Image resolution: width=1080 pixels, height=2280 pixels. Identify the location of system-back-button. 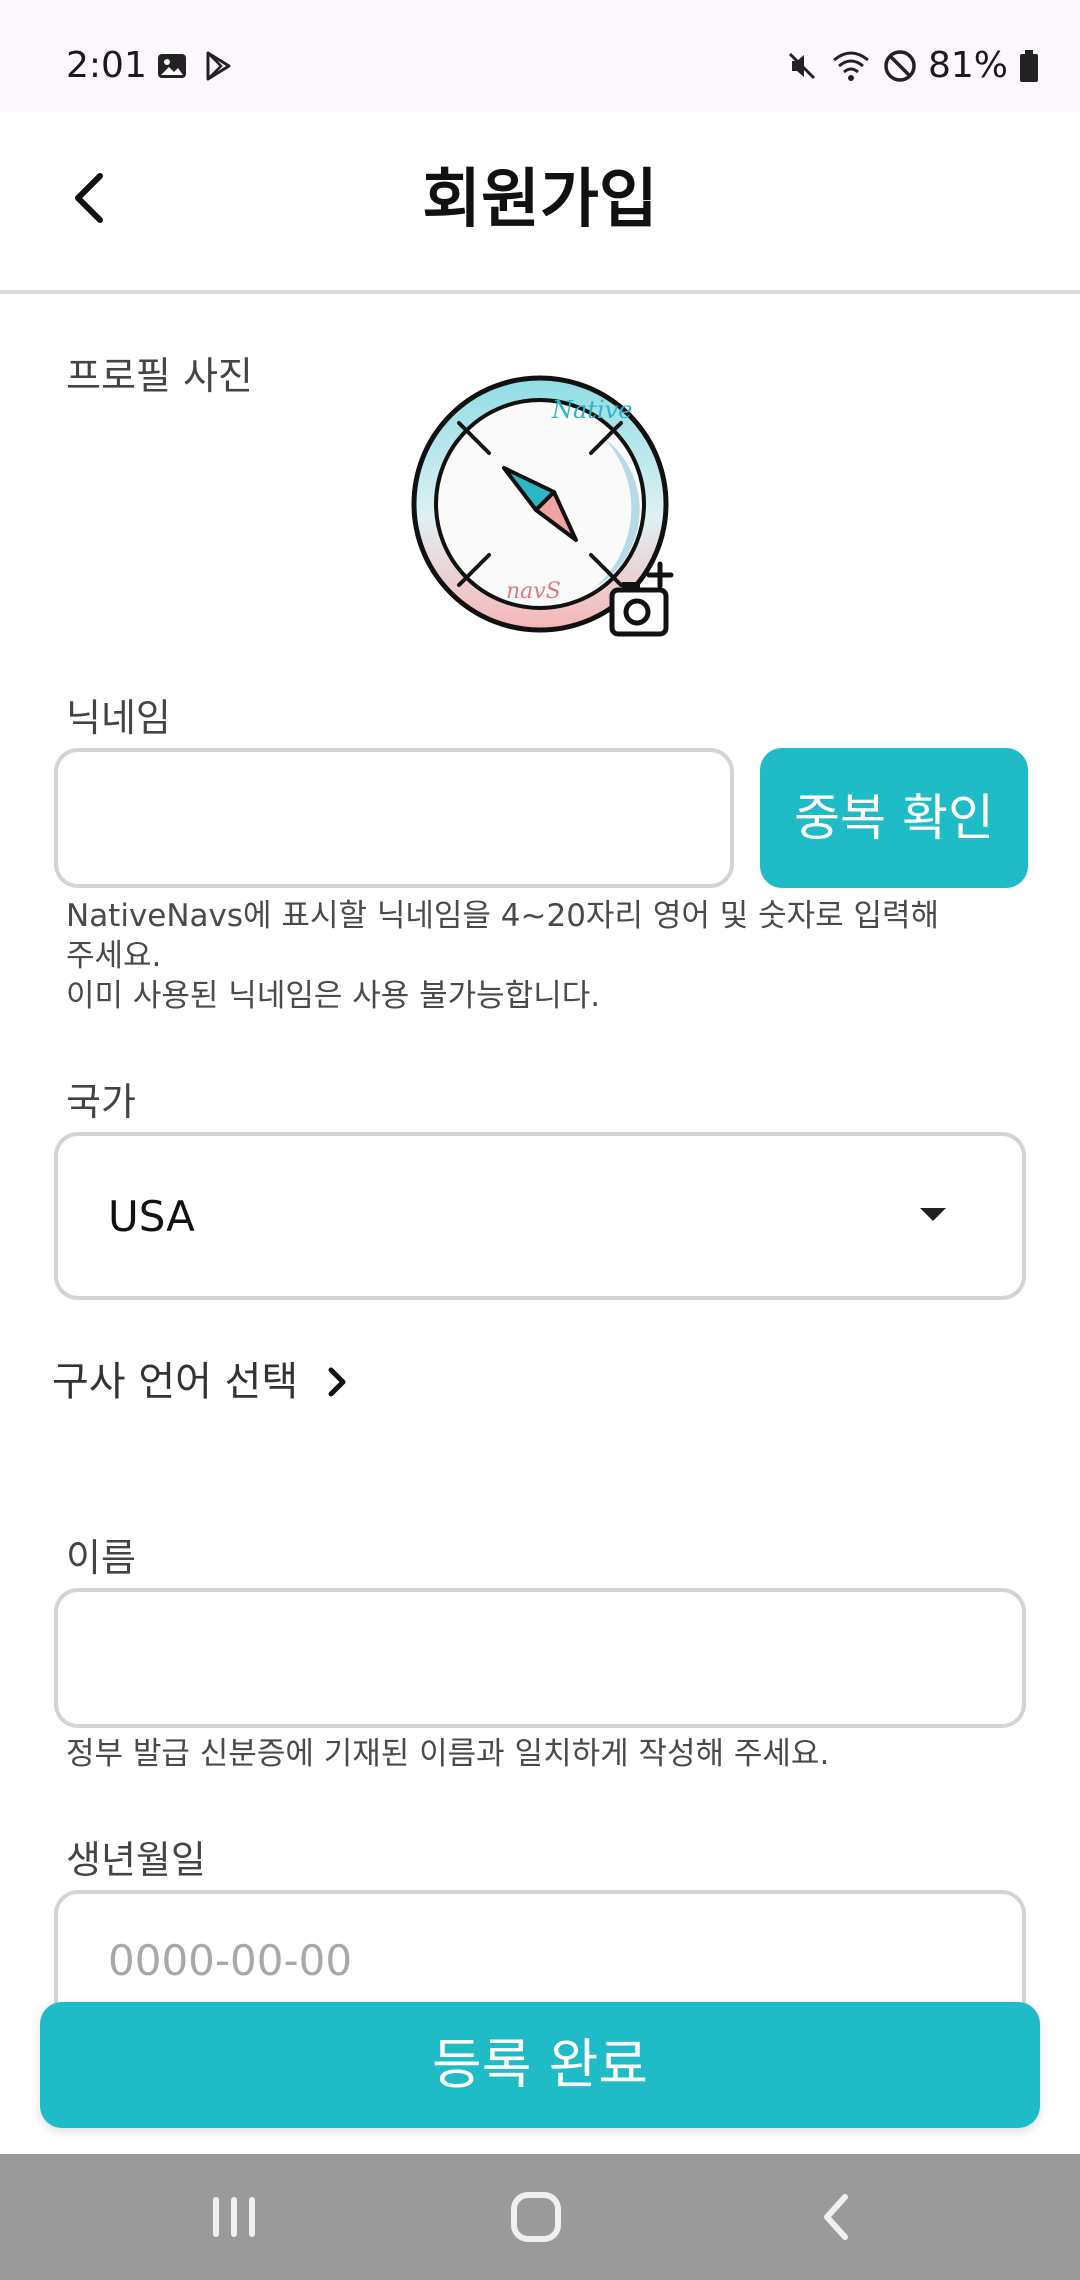
(838, 2217).